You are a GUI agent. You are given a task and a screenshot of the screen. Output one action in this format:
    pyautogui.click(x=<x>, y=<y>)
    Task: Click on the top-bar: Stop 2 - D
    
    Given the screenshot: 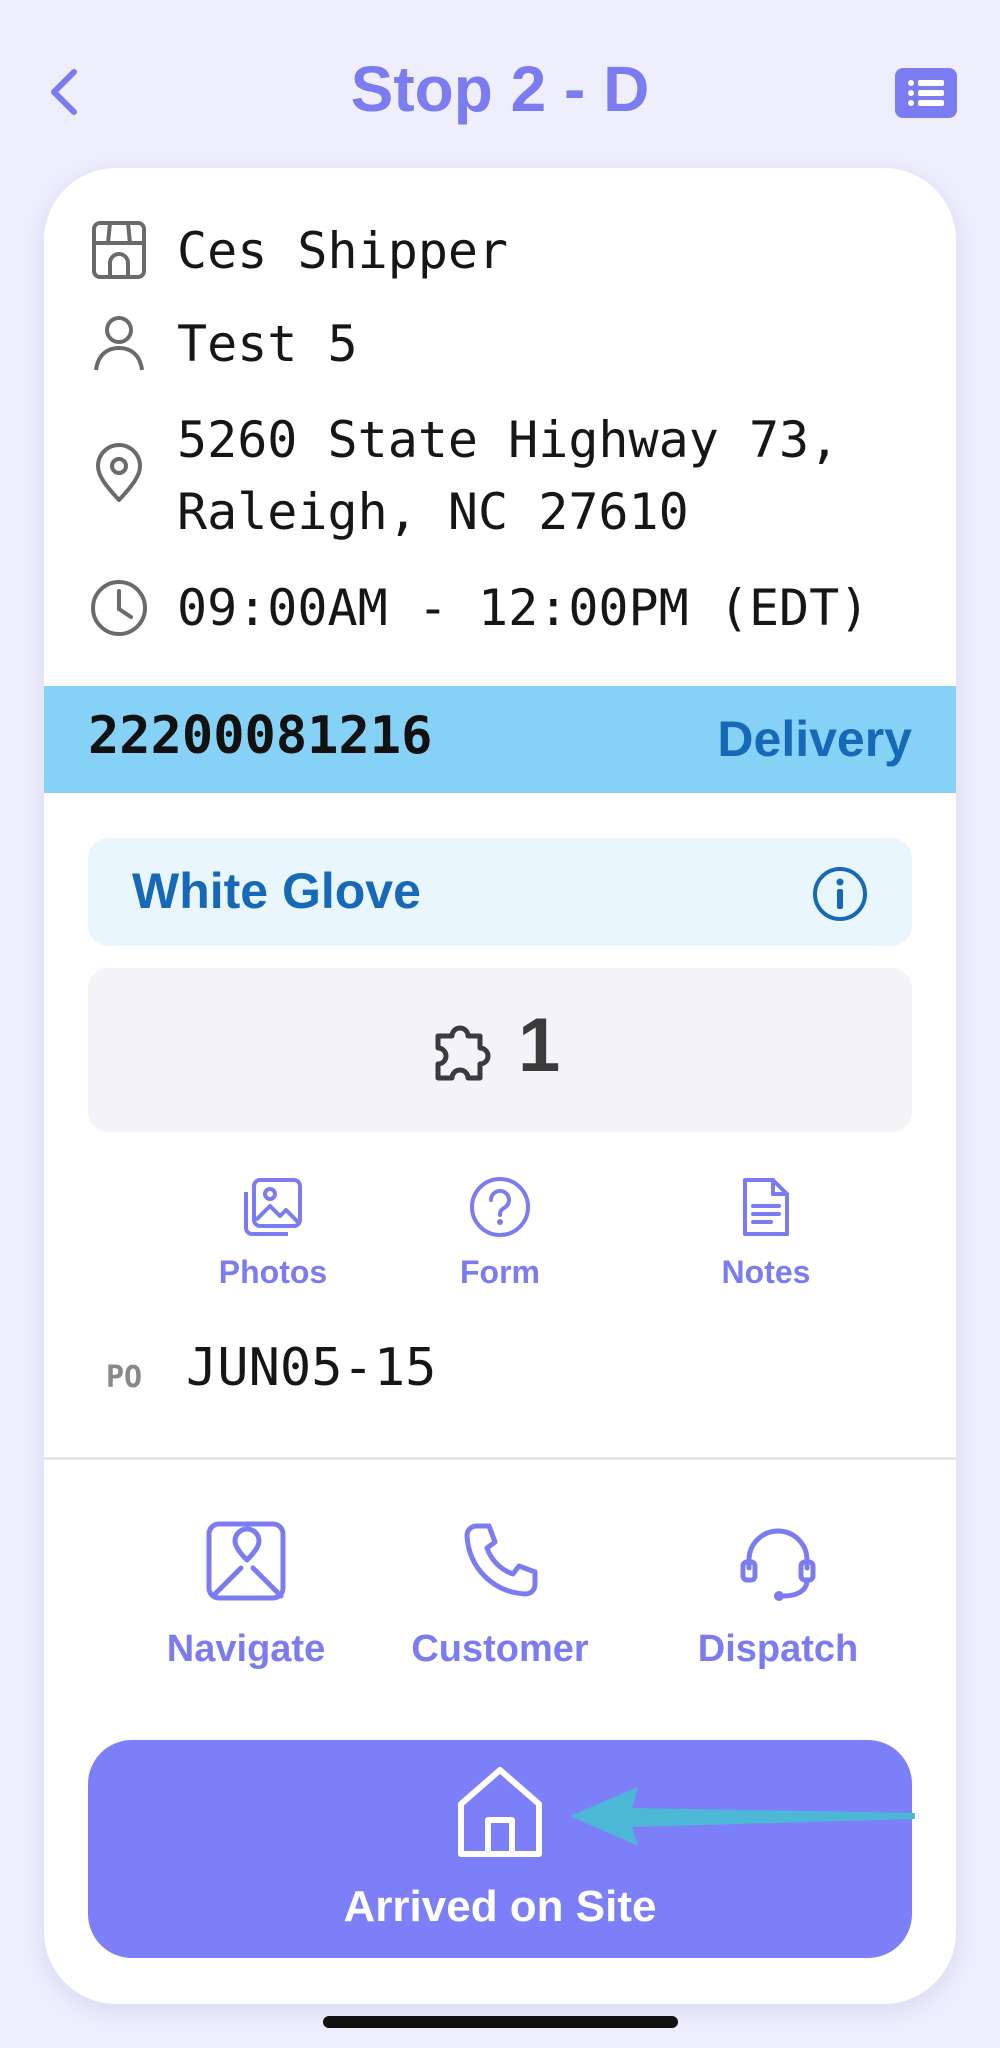 What is the action you would take?
    pyautogui.click(x=500, y=85)
    